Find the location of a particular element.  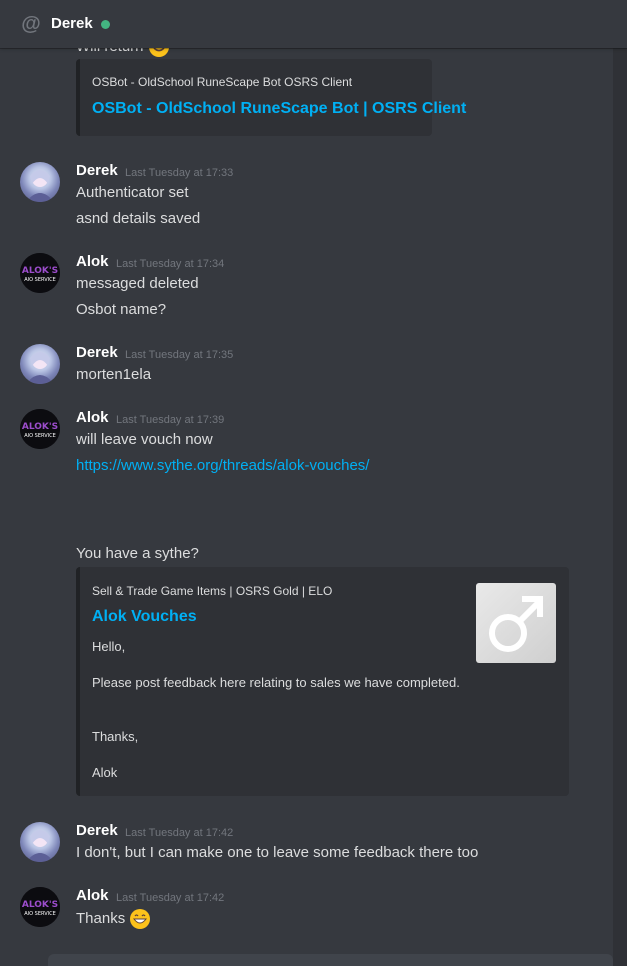

at-icon: @ is located at coordinates (31, 24).